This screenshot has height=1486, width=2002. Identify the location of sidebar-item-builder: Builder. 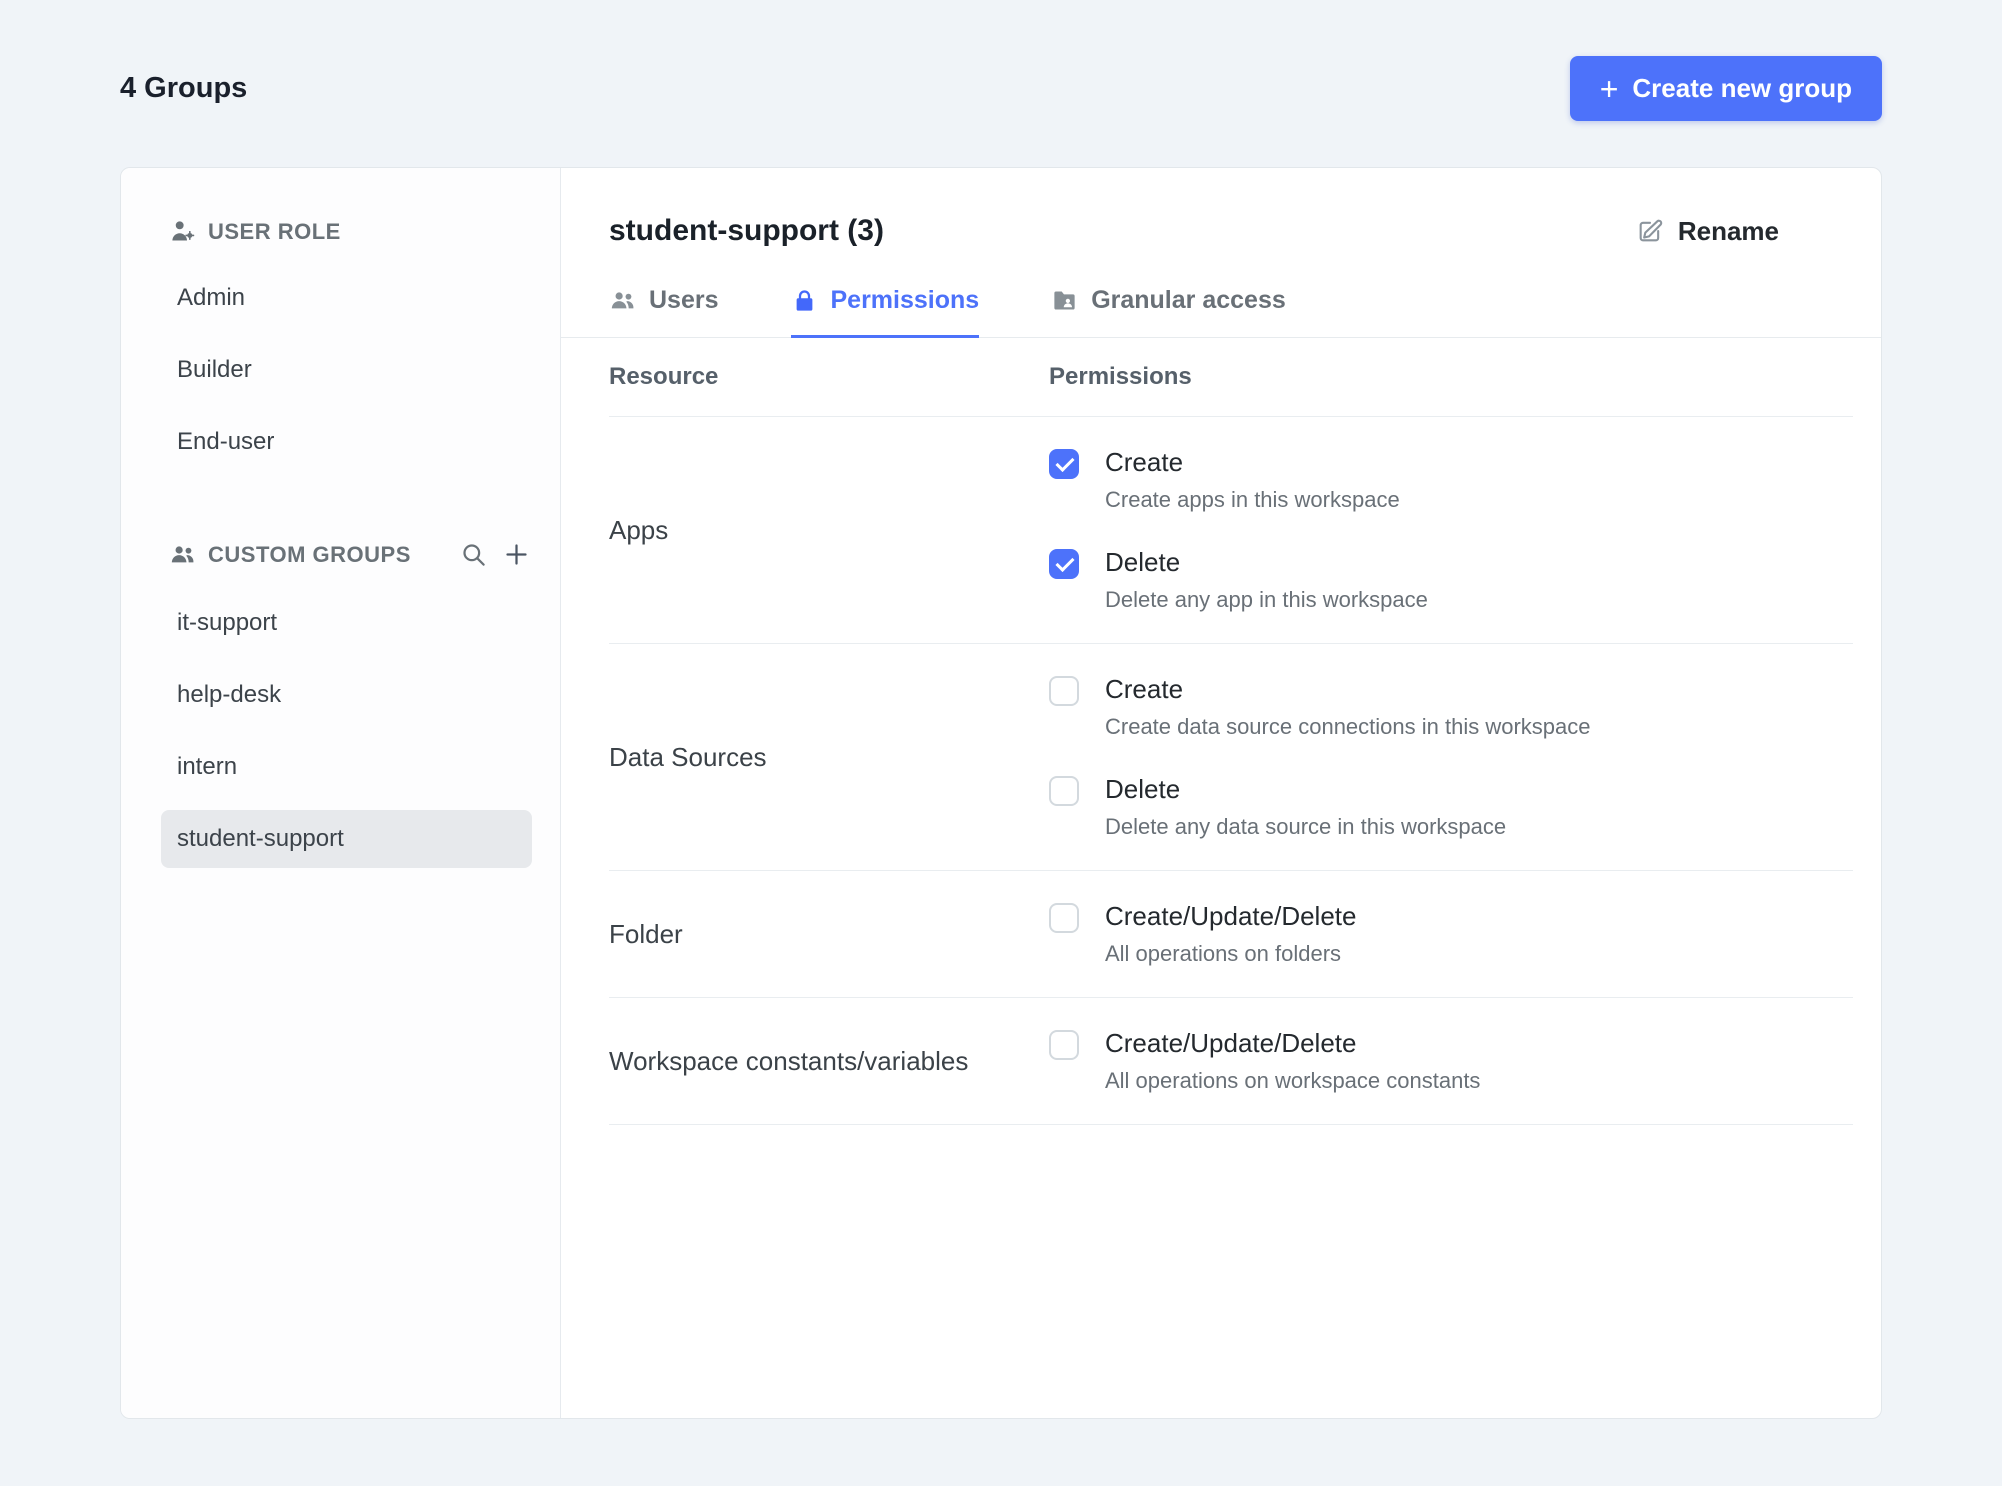
(346, 370).